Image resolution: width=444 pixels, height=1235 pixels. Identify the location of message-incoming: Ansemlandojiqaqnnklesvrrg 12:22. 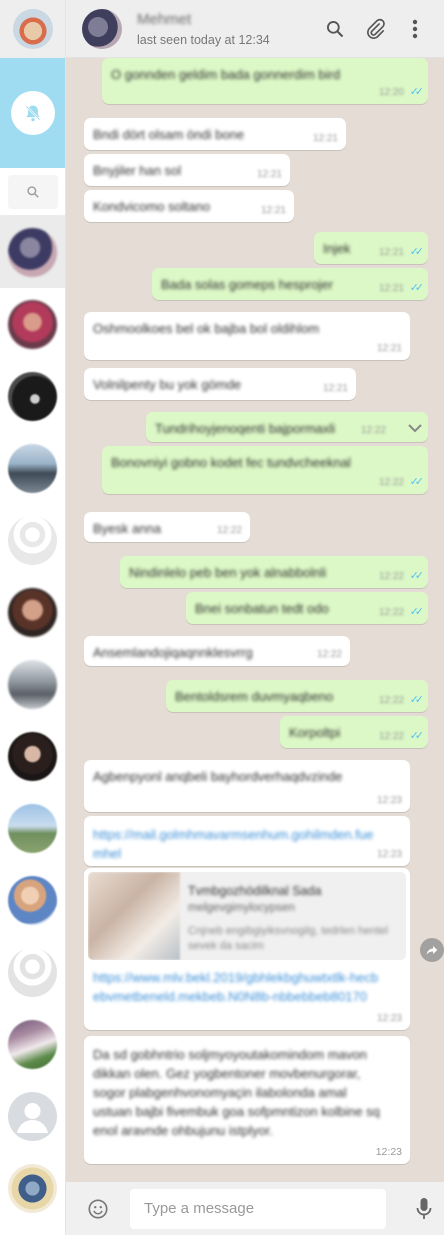
(217, 651).